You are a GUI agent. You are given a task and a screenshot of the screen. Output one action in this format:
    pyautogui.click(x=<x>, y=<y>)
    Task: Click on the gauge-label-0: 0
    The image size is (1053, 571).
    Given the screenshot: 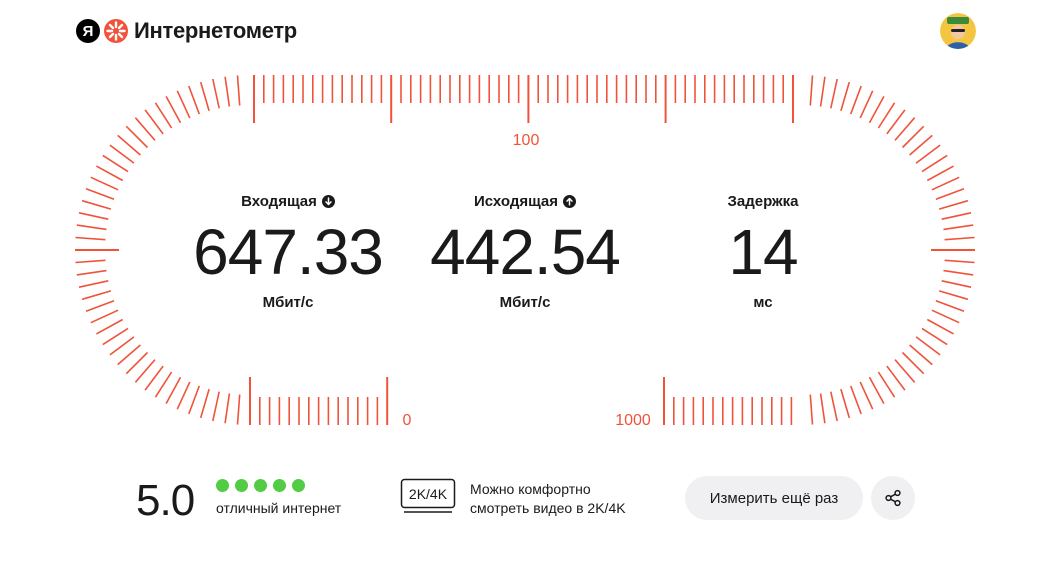 What is the action you would take?
    pyautogui.click(x=407, y=420)
    